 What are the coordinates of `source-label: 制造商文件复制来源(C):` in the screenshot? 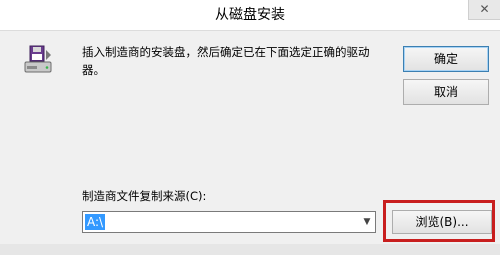 It's located at (144, 196).